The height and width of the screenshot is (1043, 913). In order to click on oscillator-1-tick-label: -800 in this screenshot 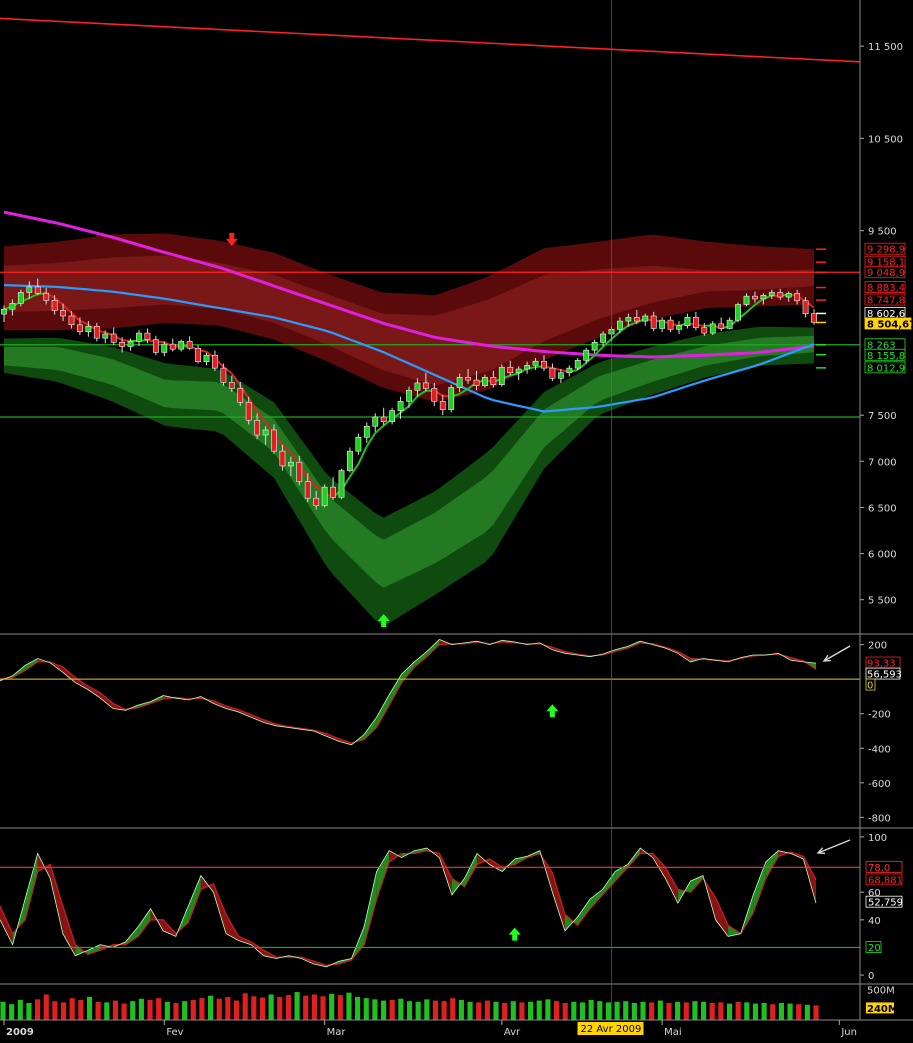, I will do `click(879, 818)`.